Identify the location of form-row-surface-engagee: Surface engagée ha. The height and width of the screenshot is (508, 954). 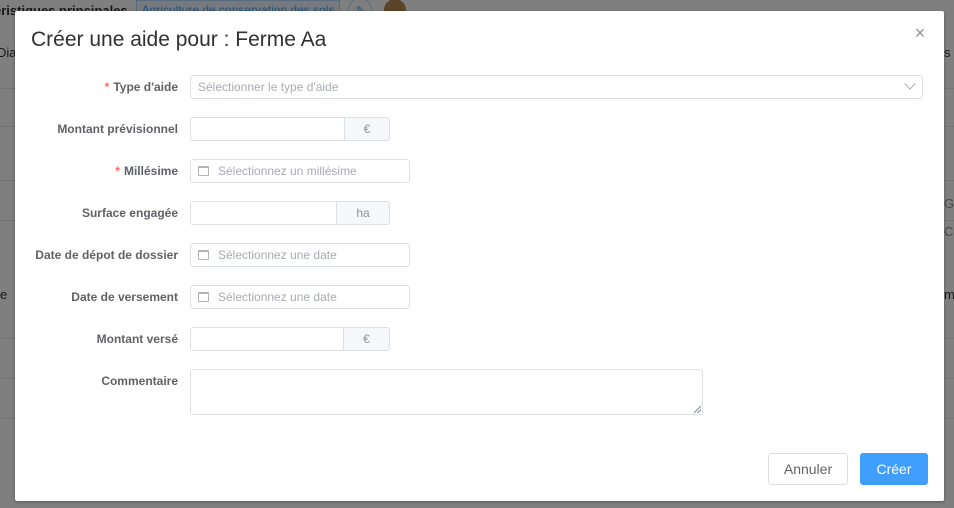
(479, 213).